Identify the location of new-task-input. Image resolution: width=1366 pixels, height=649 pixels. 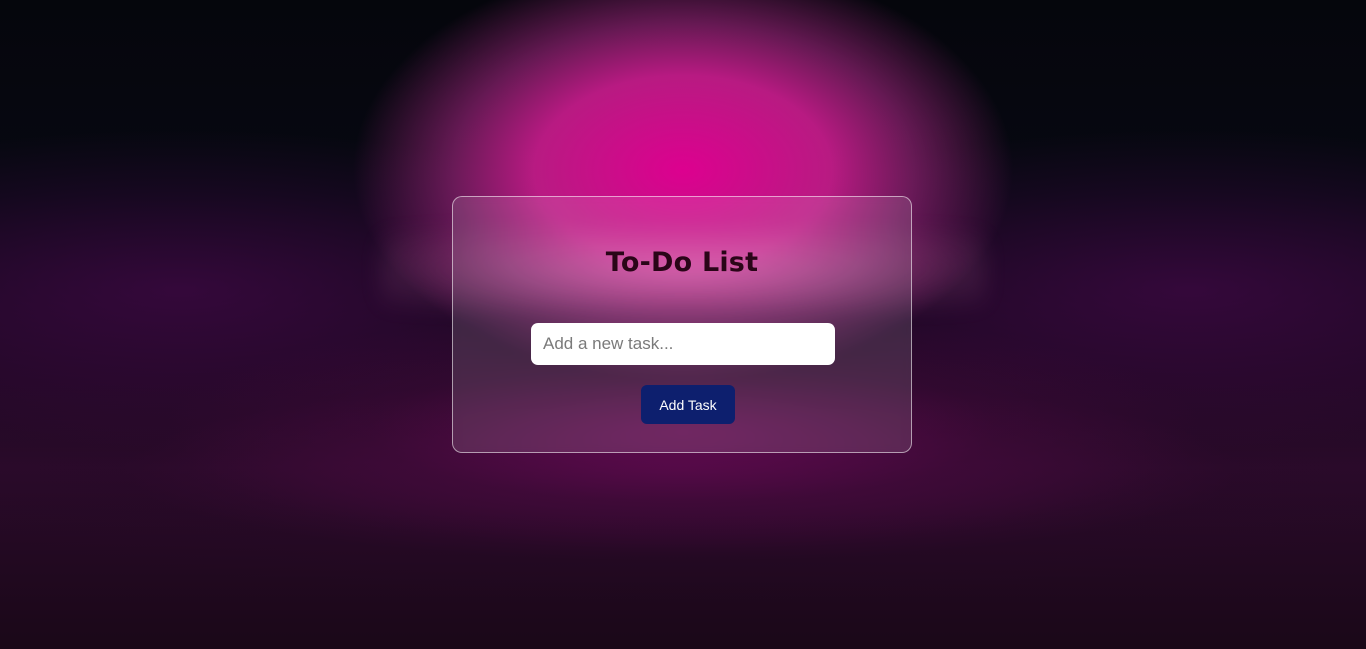
(683, 344).